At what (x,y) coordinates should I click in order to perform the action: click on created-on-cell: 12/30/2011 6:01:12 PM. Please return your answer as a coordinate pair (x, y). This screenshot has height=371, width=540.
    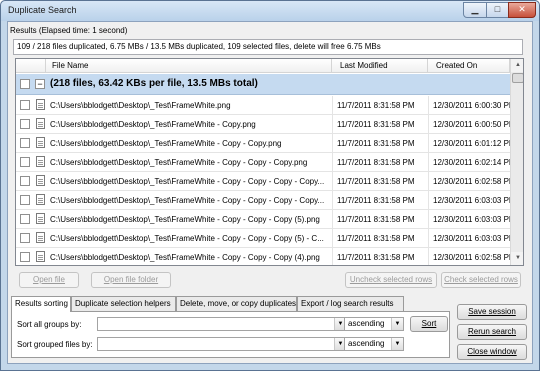
    Looking at the image, I should click on (469, 143).